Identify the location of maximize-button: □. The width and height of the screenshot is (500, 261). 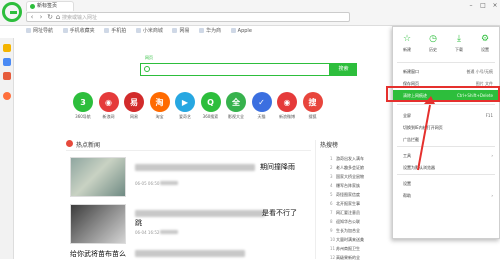
(483, 6).